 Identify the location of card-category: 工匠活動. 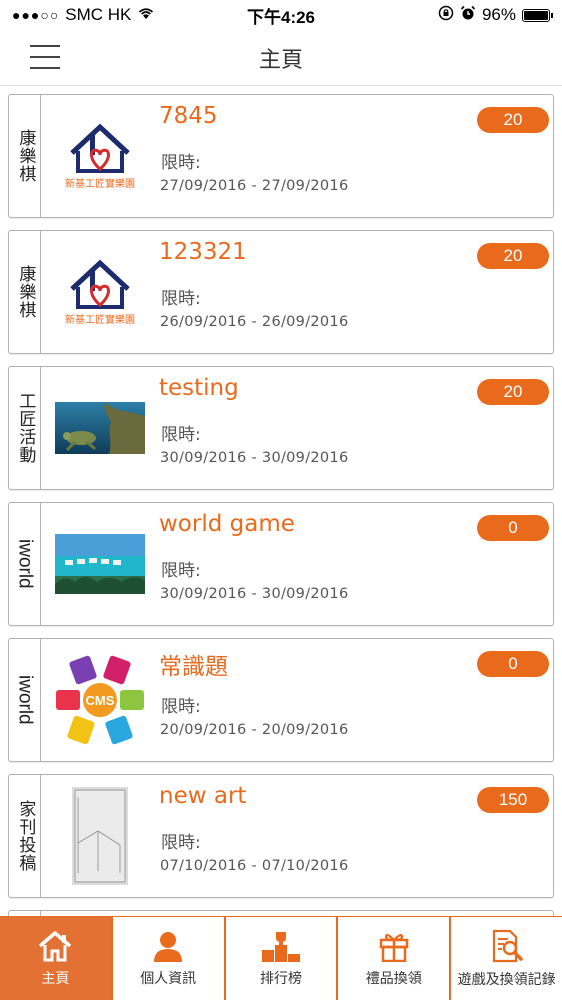
(25, 428).